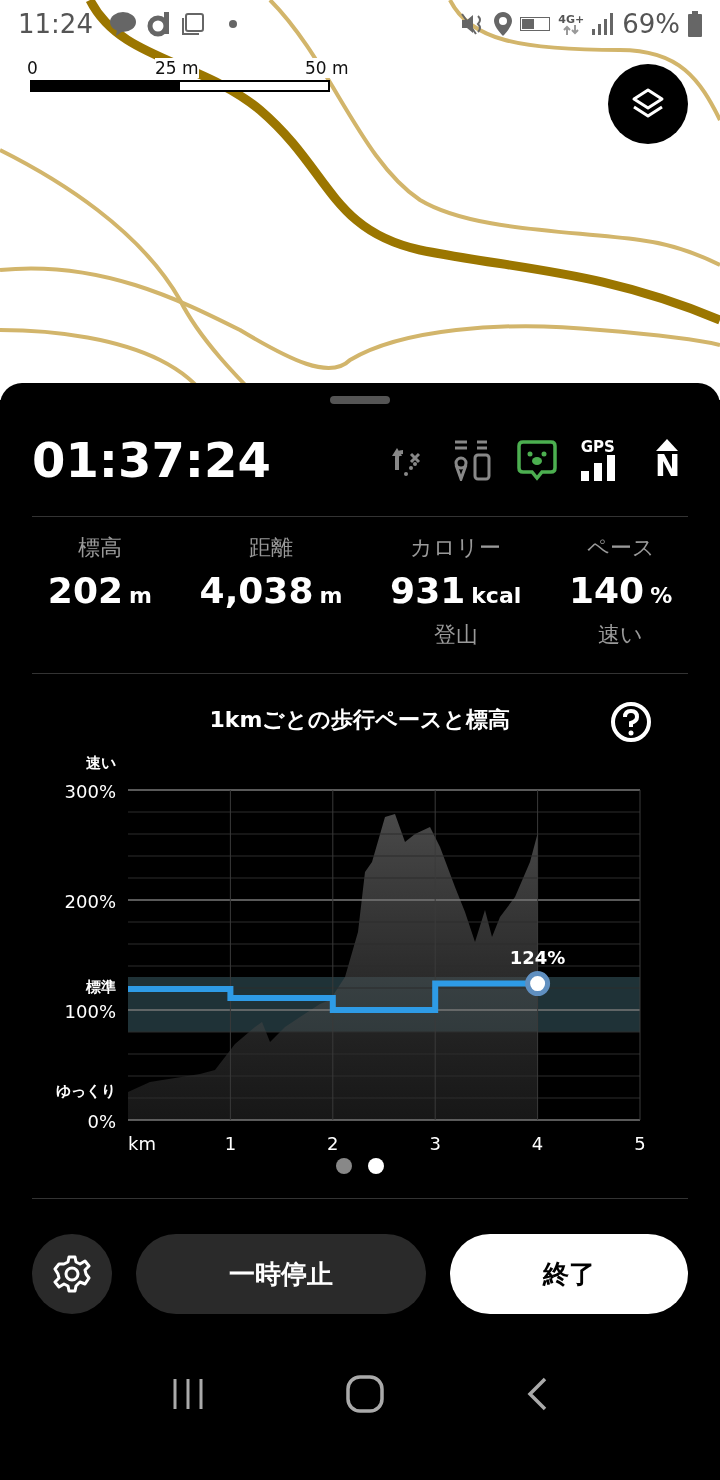  Describe the element at coordinates (90, 1011) in the screenshot. I see `y-axis-label: 100%` at that location.